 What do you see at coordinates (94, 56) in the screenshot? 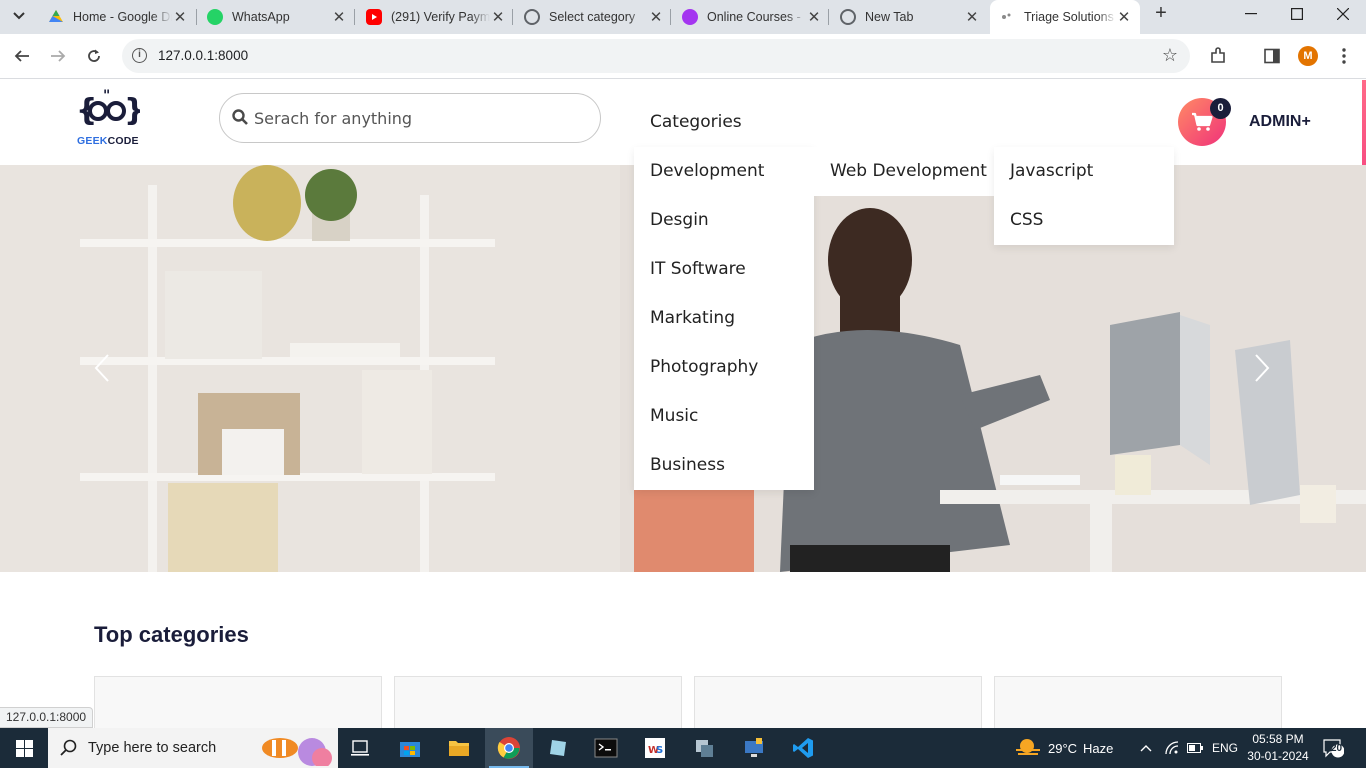
I see `reload-icon` at bounding box center [94, 56].